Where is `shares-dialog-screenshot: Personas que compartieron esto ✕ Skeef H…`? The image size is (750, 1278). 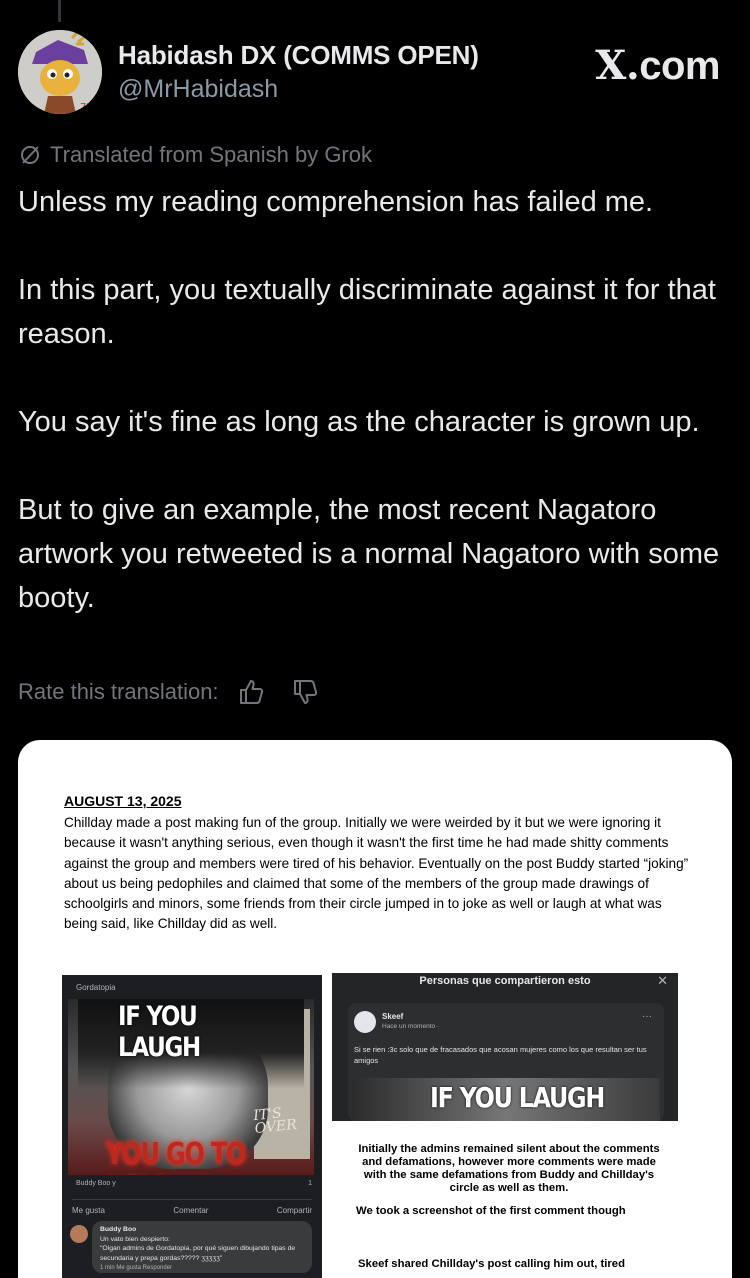
shares-dialog-screenshot: Personas que compartieron esto ✕ Skeef H… is located at coordinates (505, 1047).